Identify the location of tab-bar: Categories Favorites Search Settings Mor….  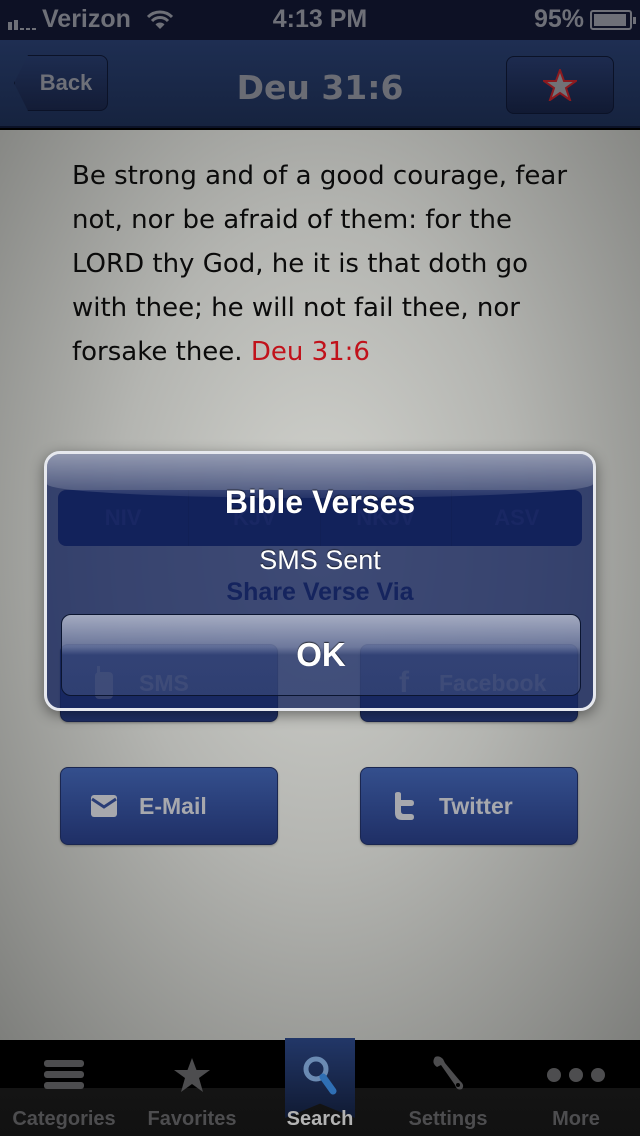
(320, 1088).